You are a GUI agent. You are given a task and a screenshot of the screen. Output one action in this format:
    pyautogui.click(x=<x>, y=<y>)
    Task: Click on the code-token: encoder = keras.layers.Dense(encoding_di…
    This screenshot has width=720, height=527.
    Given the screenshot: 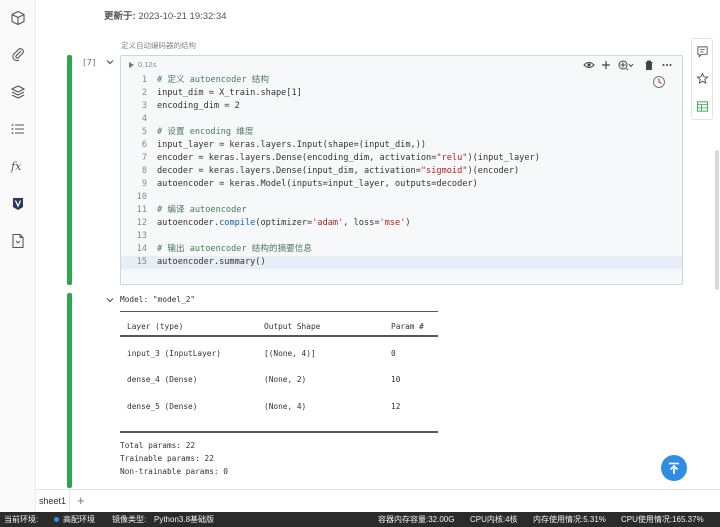 What is the action you would take?
    pyautogui.click(x=297, y=158)
    